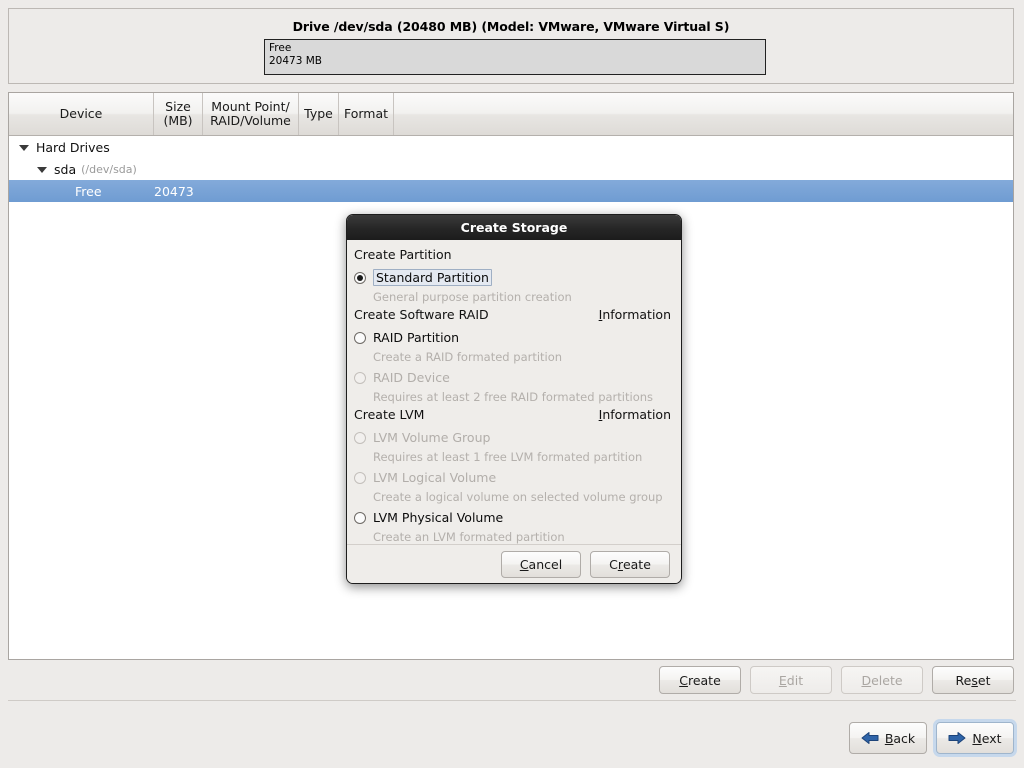 The width and height of the screenshot is (1024, 768). What do you see at coordinates (512, 700) in the screenshot?
I see `footer-divider` at bounding box center [512, 700].